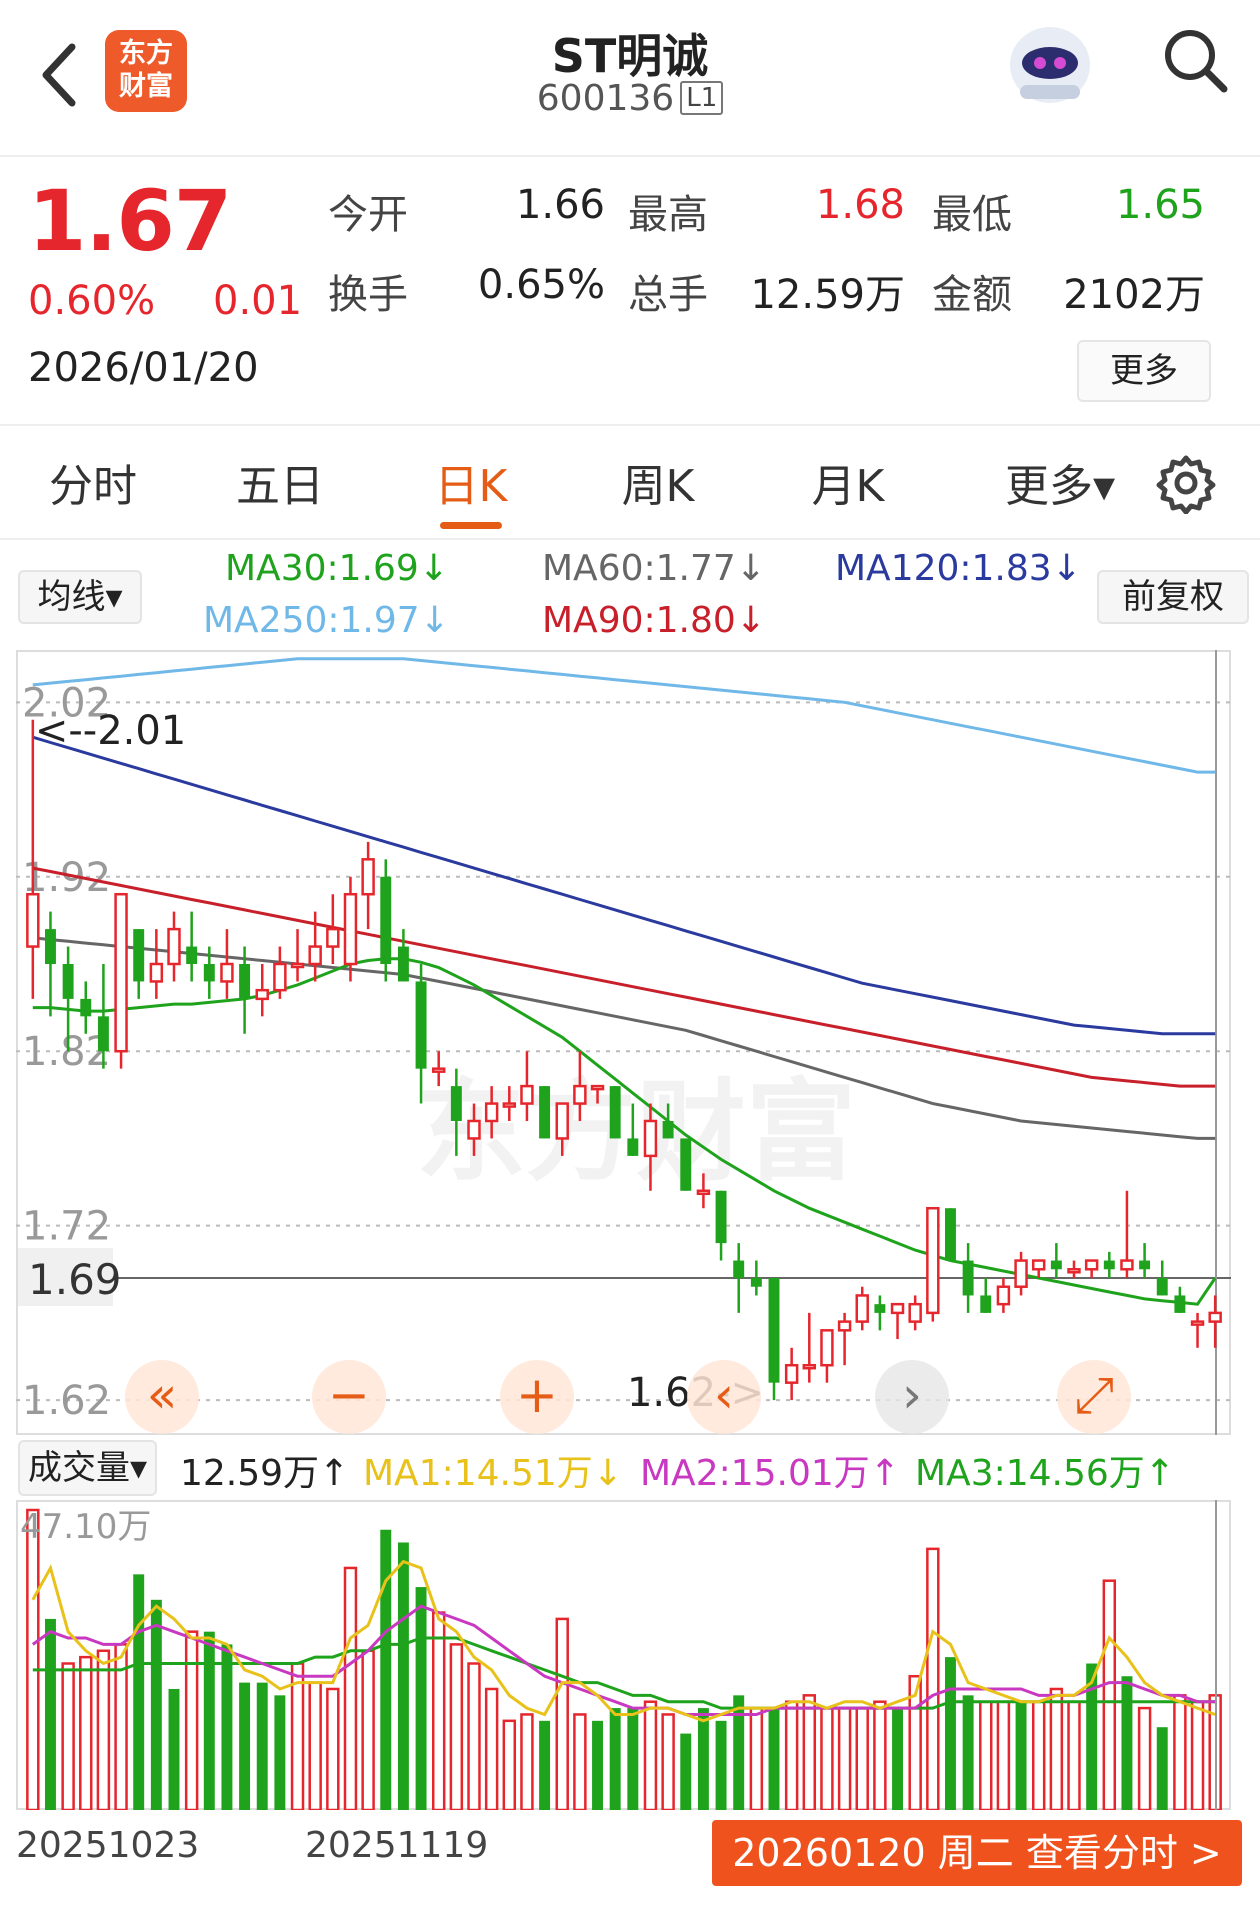 The height and width of the screenshot is (1910, 1260). I want to click on current-price-label: 1.69, so click(75, 1279).